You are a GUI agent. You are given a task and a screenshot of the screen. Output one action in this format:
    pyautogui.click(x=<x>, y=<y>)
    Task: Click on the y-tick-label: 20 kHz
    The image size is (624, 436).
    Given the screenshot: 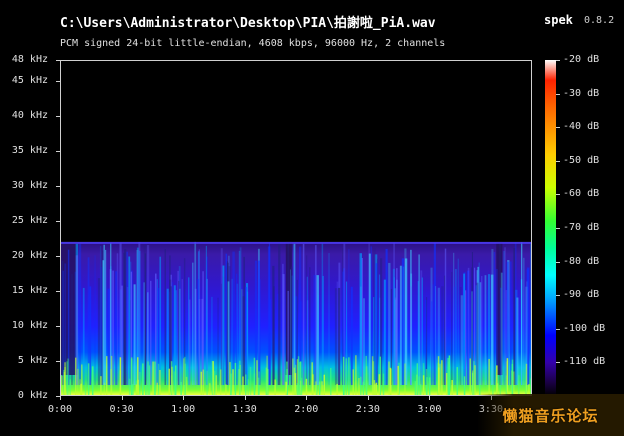 What is the action you would take?
    pyautogui.click(x=29, y=255)
    